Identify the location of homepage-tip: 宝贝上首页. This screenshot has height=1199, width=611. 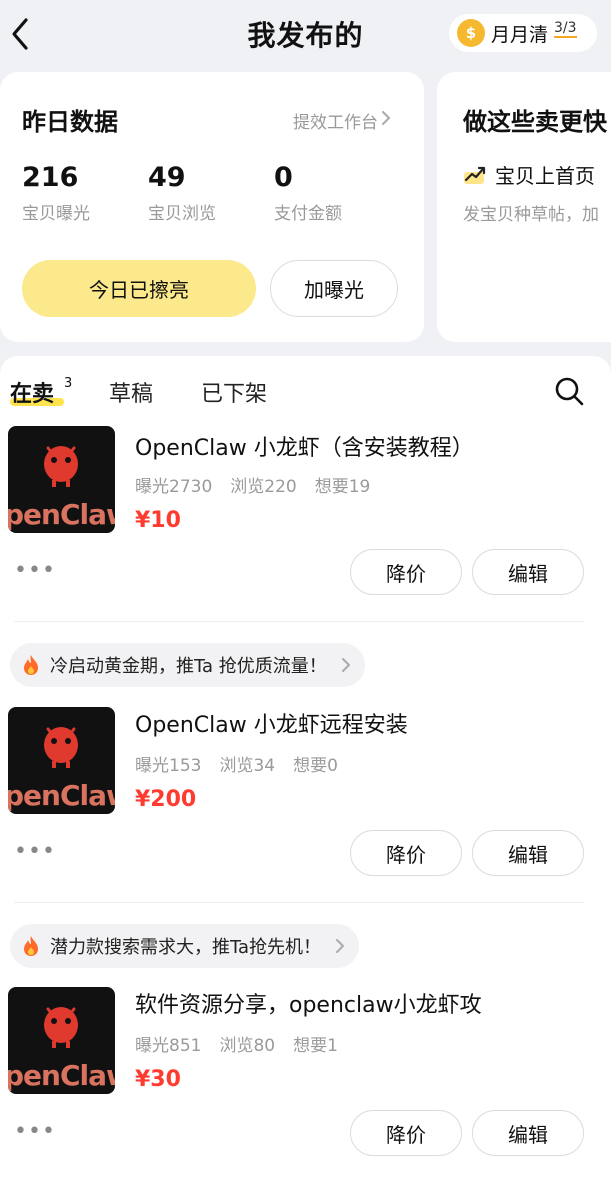
(529, 174).